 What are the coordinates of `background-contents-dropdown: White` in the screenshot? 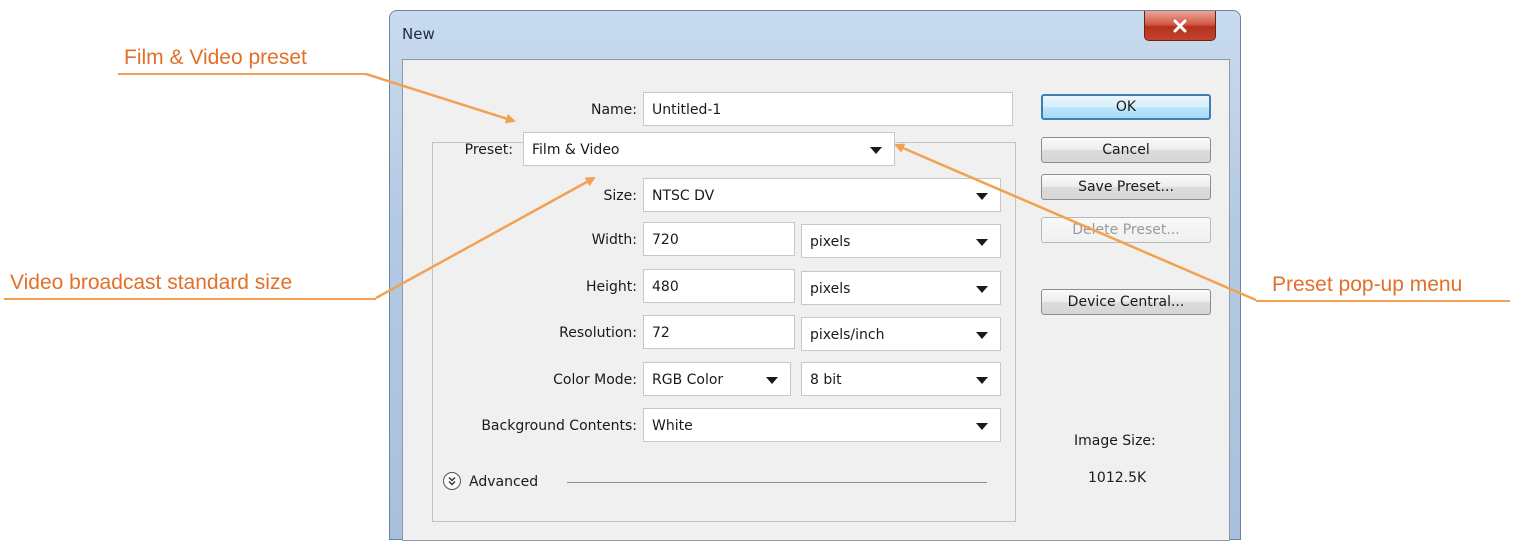 It's located at (822, 425).